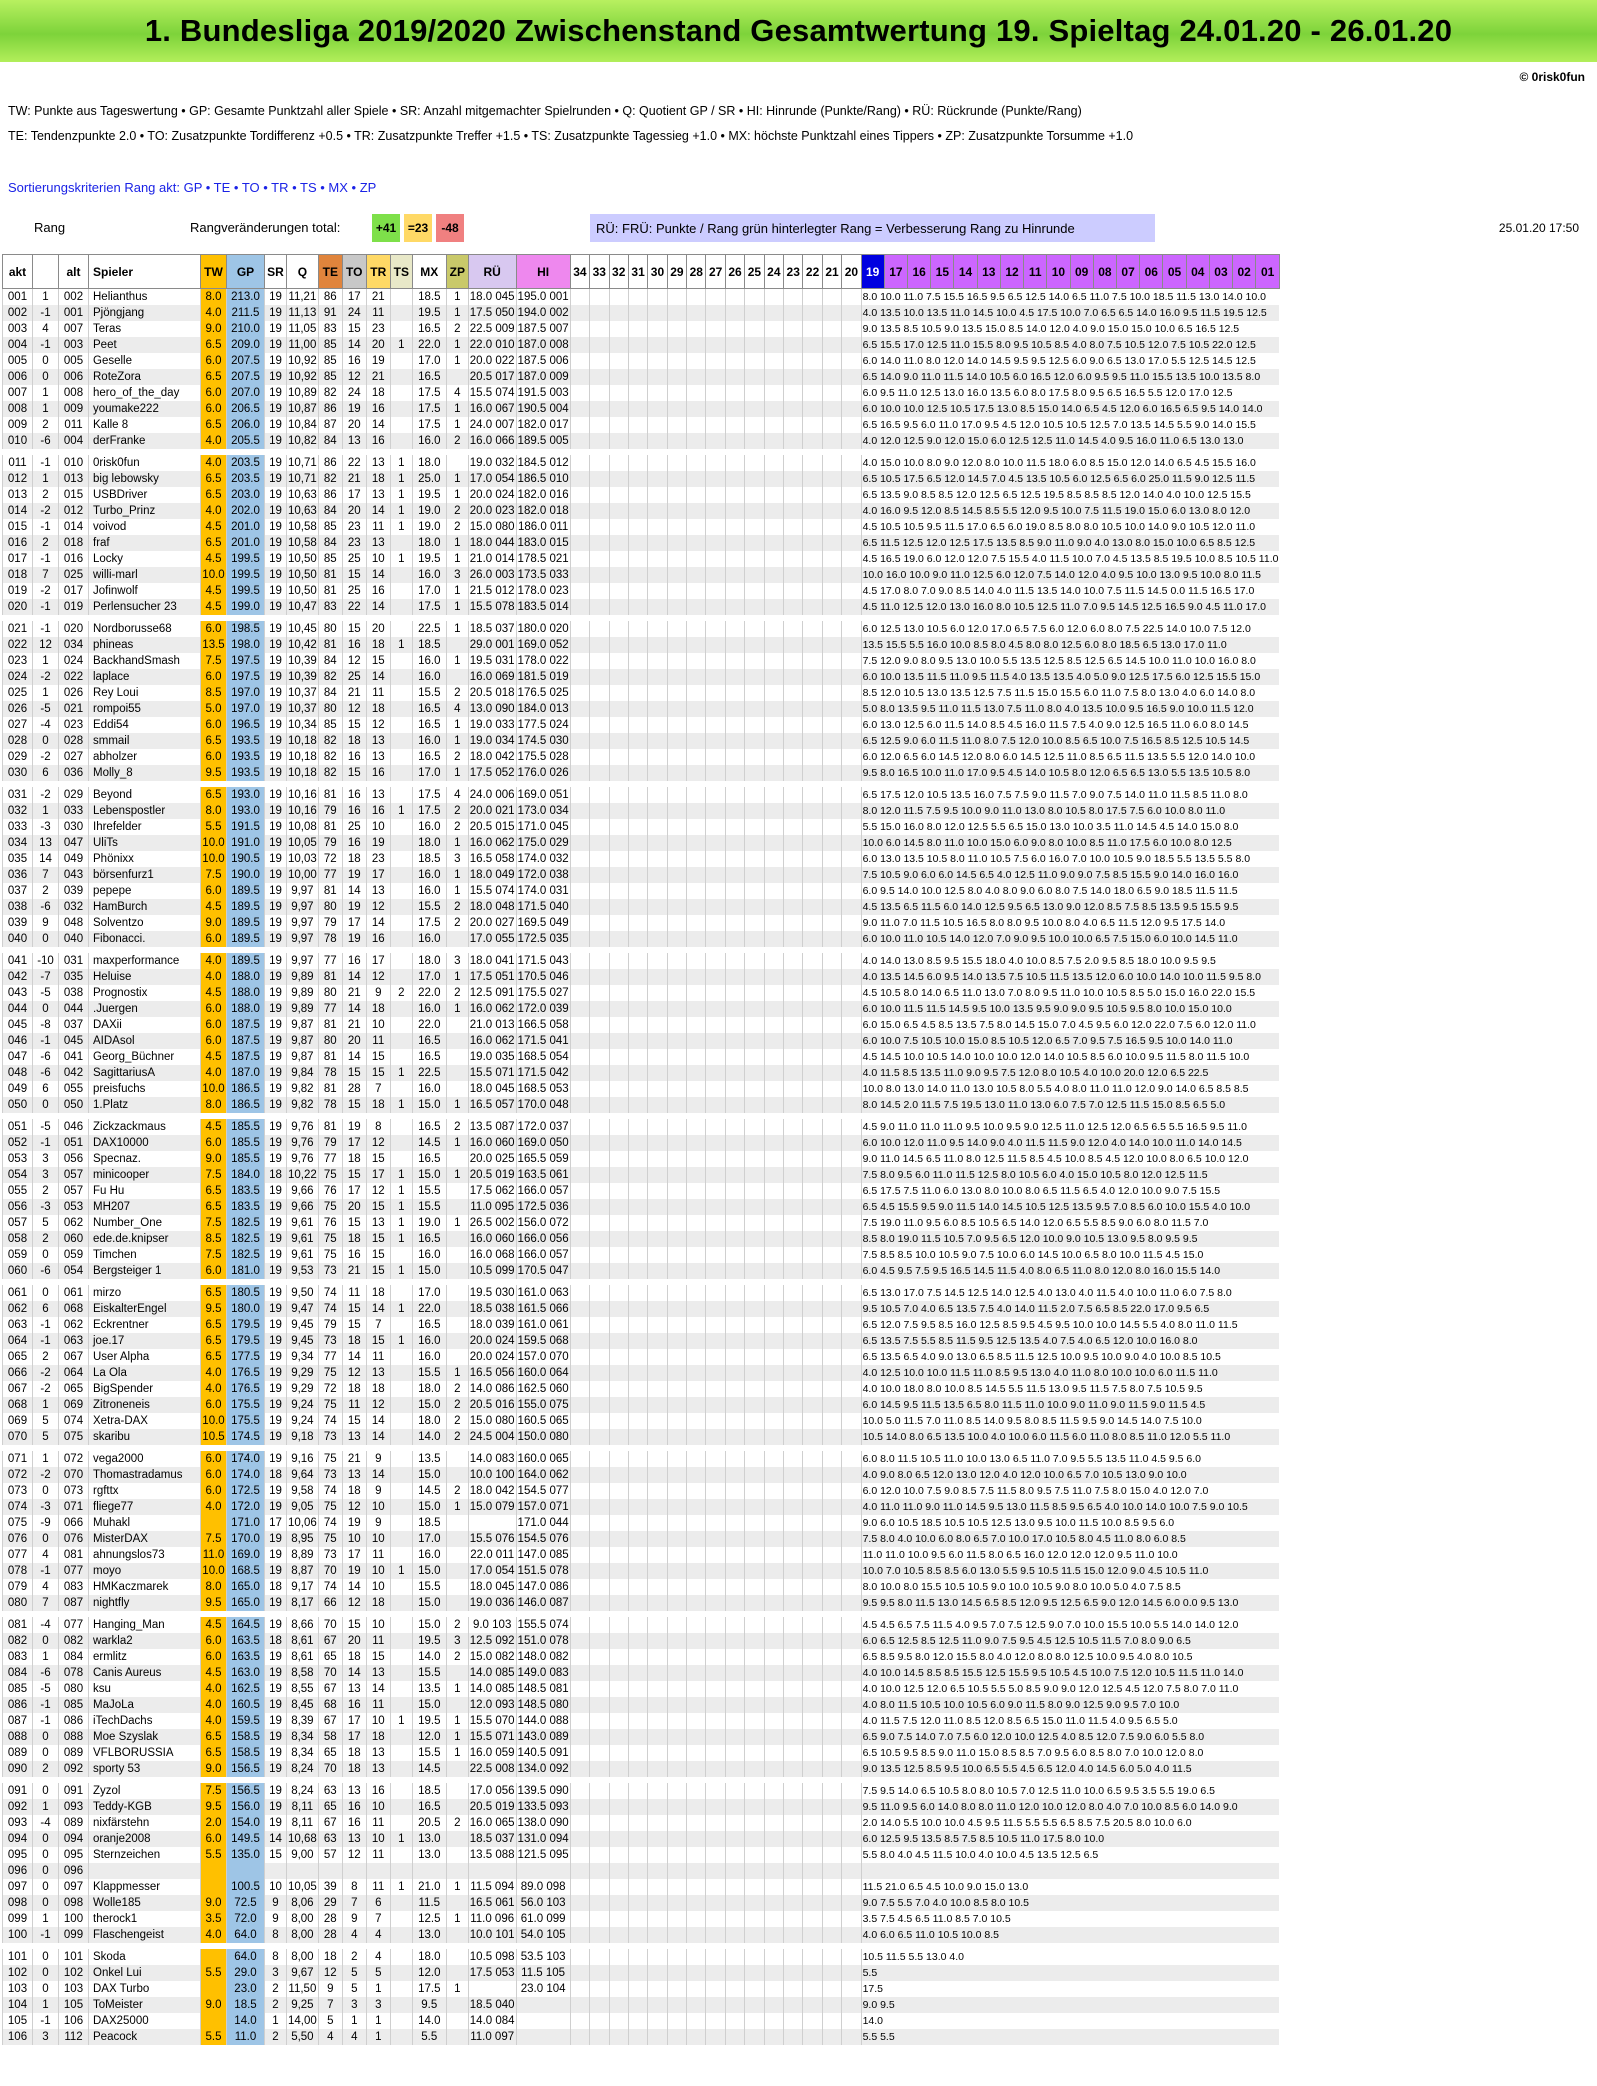 The width and height of the screenshot is (1597, 2086). Describe the element at coordinates (45, 1025) in the screenshot. I see `cell: -8` at that location.